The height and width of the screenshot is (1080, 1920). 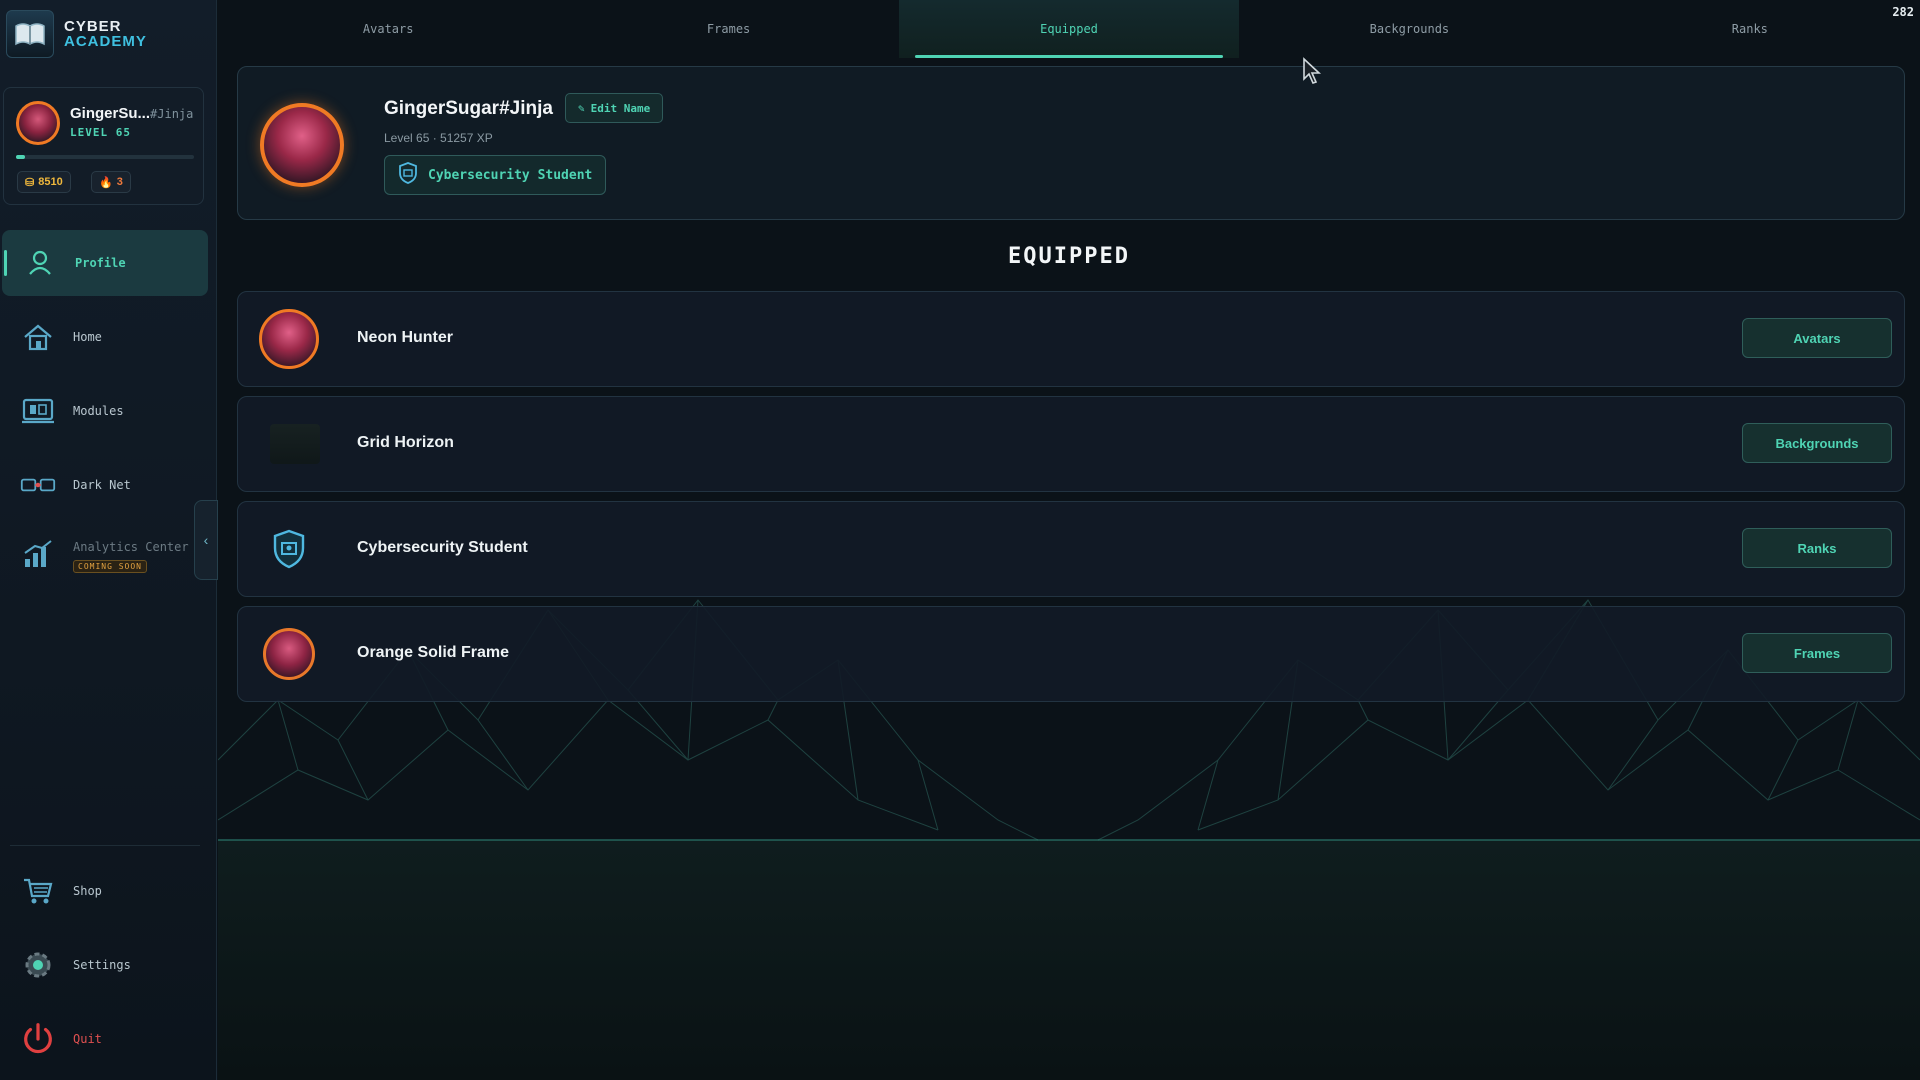 I want to click on power-icon, so click(x=38, y=1039).